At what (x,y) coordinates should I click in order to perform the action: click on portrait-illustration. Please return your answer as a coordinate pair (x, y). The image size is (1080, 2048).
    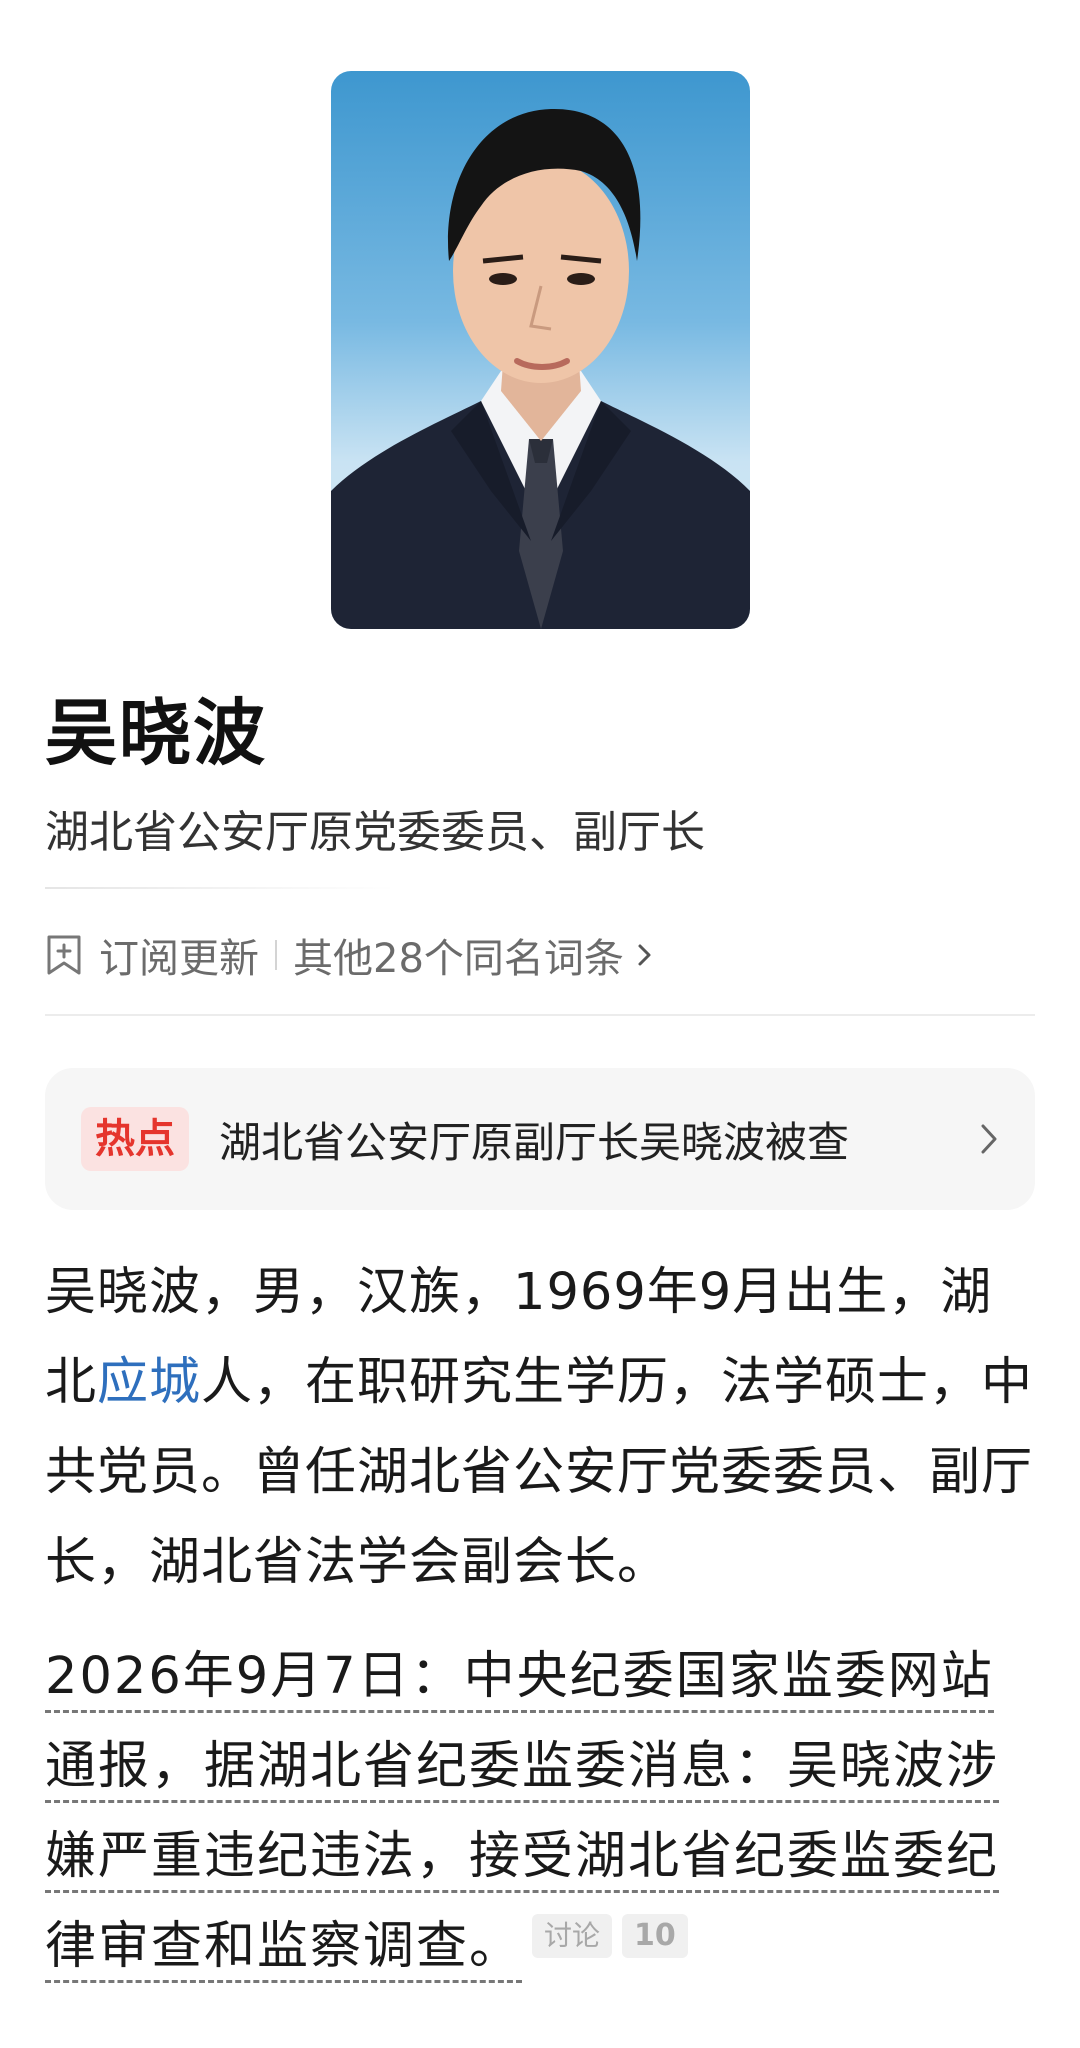
    Looking at the image, I should click on (540, 368).